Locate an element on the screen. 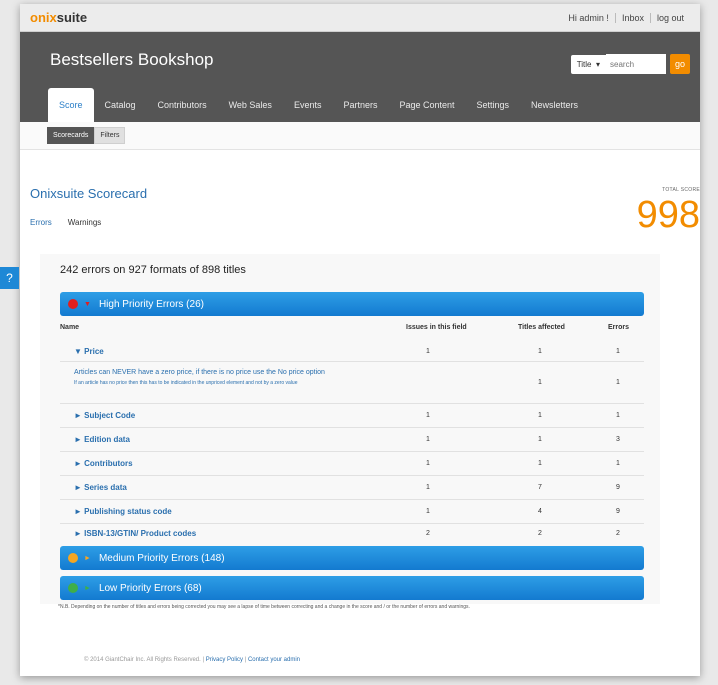 Image resolution: width=718 pixels, height=685 pixels. total-score-value: 998 is located at coordinates (668, 215).